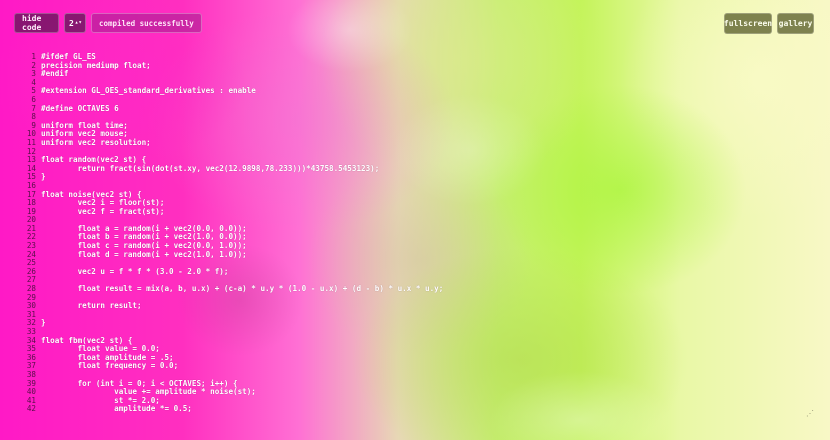 The width and height of the screenshot is (830, 440). Describe the element at coordinates (78, 22) in the screenshot. I see `select-arrows-icon: ▴▾` at that location.